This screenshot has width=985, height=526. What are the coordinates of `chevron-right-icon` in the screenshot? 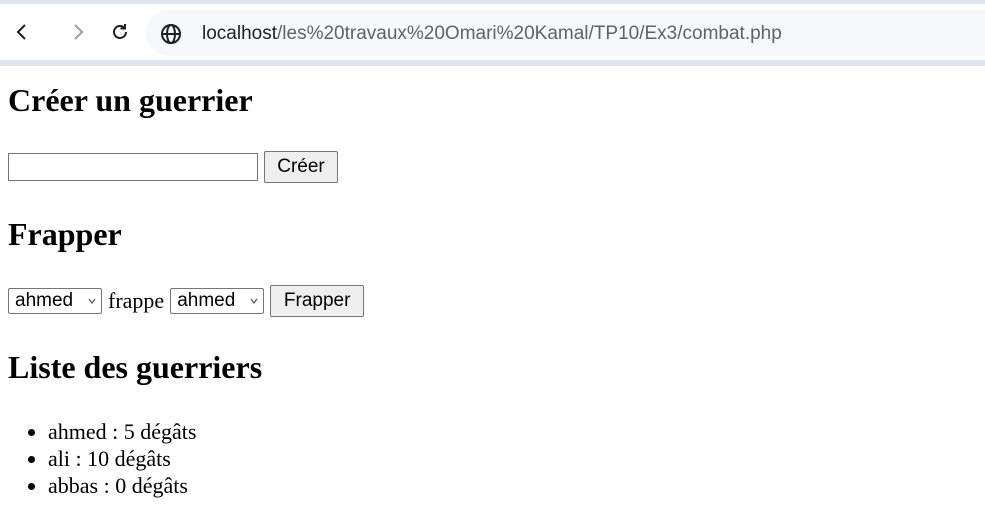 It's located at (79, 32).